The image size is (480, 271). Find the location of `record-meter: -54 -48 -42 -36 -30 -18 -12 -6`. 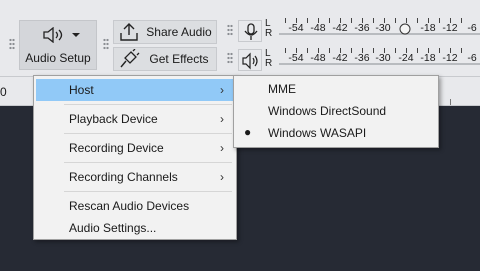

record-meter: -54 -48 -42 -36 -30 -18 -12 -6 is located at coordinates (377, 29).